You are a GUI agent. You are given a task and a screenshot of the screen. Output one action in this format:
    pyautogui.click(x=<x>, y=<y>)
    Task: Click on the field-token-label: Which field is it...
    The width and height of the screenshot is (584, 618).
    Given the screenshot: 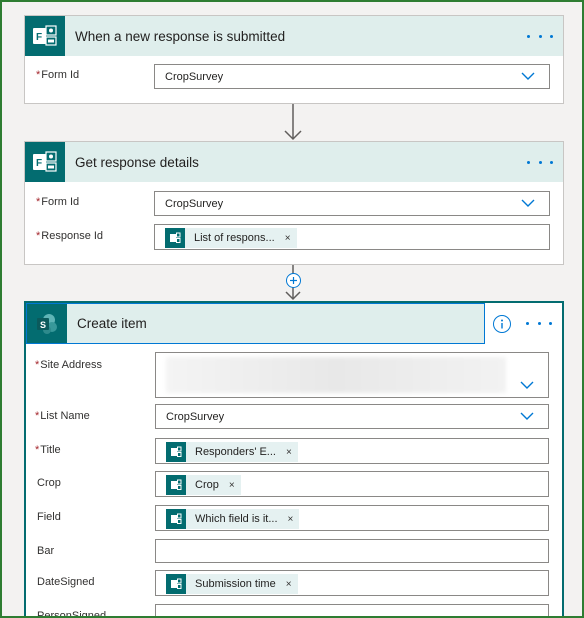 What is the action you would take?
    pyautogui.click(x=236, y=519)
    